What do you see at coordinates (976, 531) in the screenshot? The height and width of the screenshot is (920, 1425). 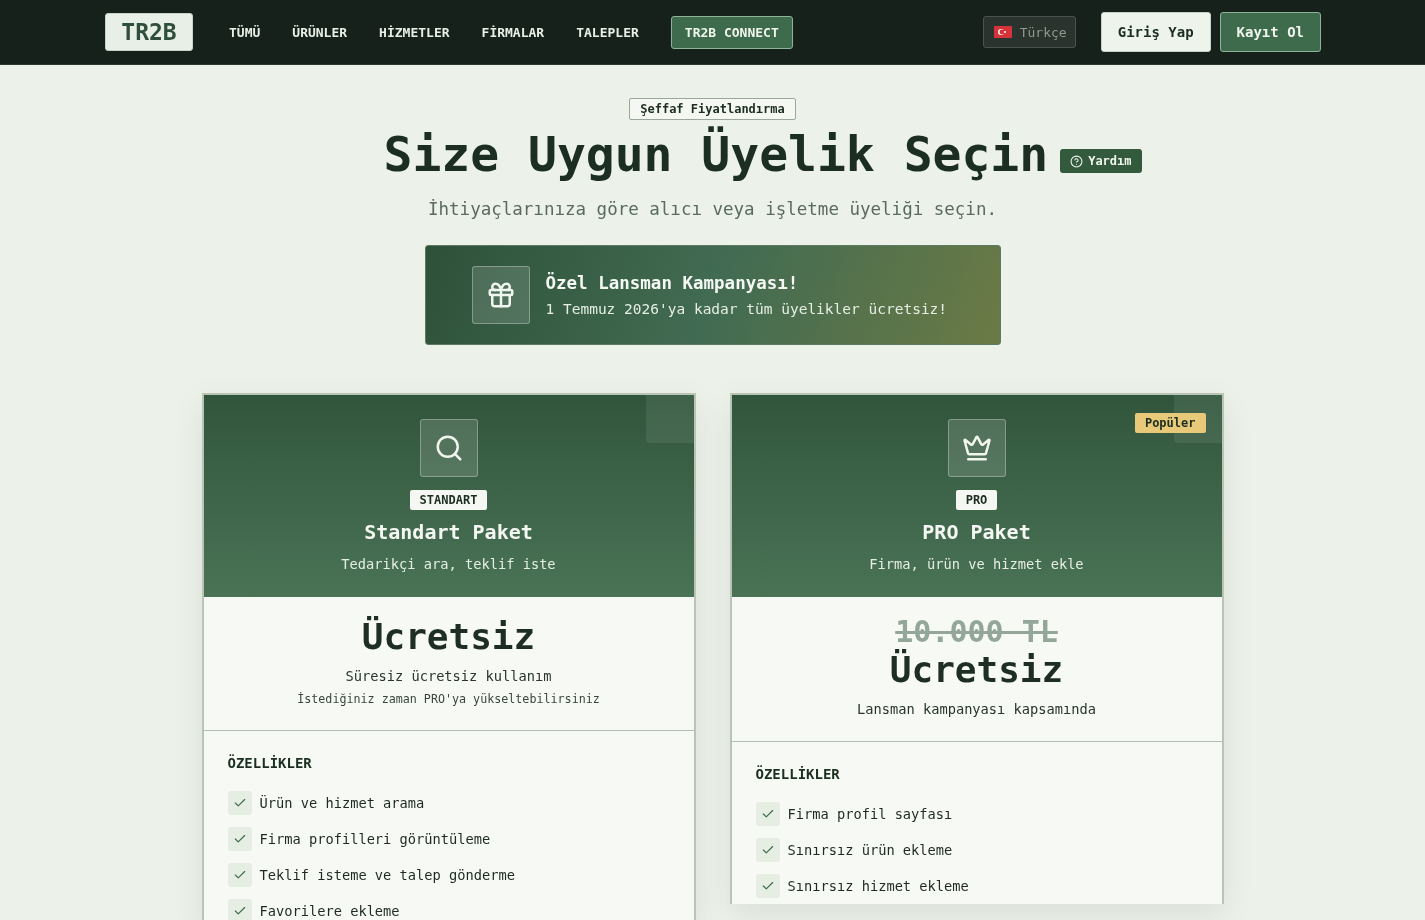 I see `plan-name: PRO Paket` at bounding box center [976, 531].